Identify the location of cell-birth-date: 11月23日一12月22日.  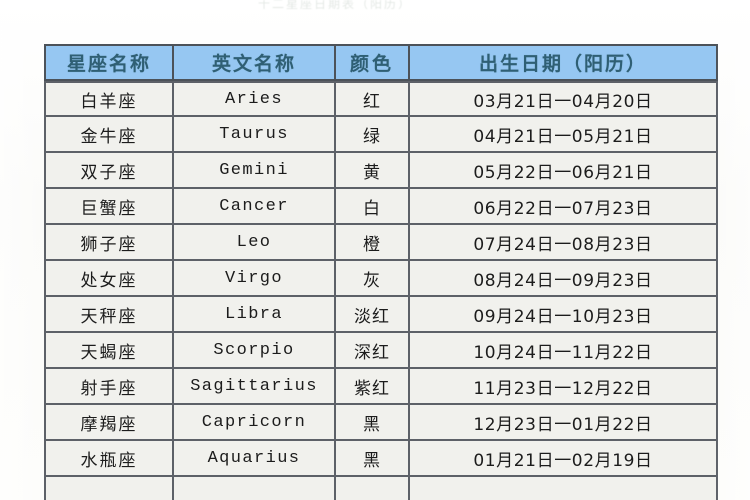
(563, 387).